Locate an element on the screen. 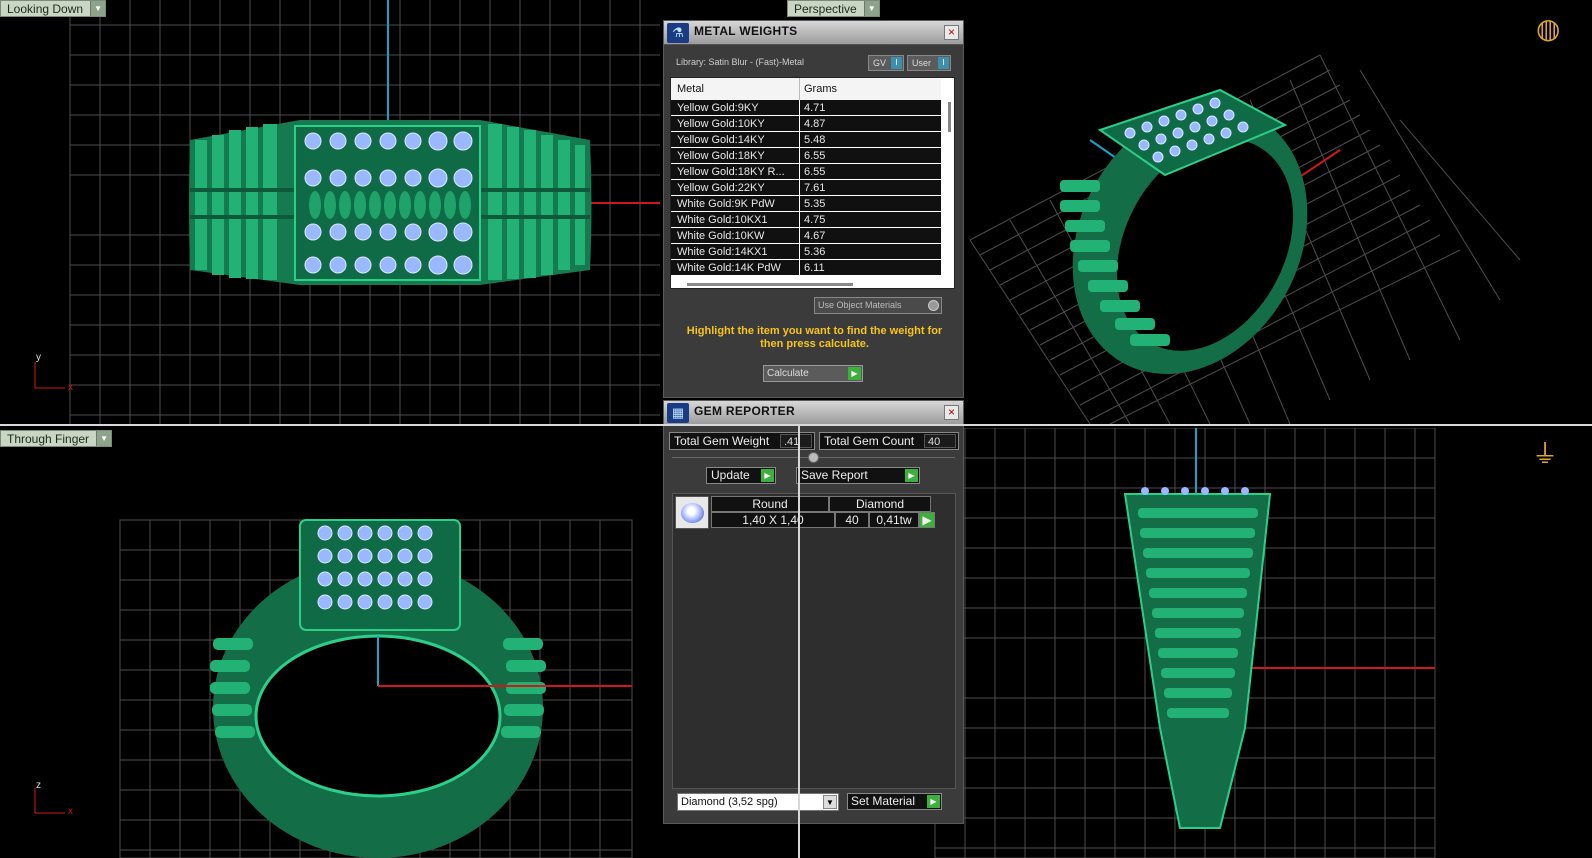  table-row: White Gold:9K PdW 5.35 is located at coordinates (806, 204).